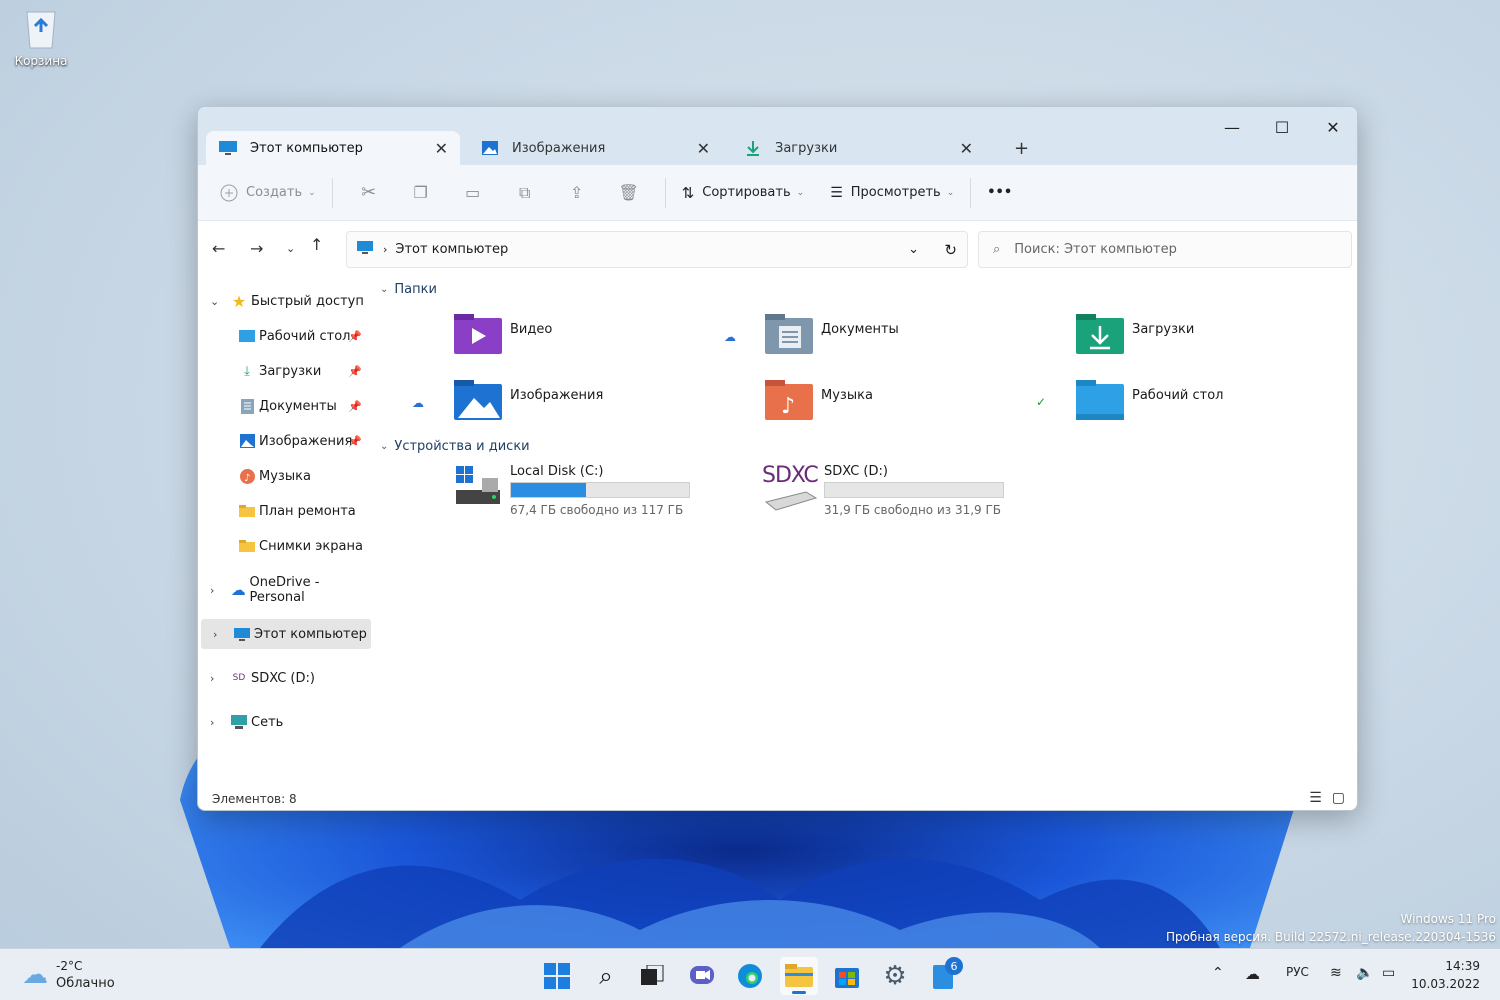 This screenshot has height=1000, width=1500. Describe the element at coordinates (1021, 148) in the screenshot. I see `new-tab-button: +` at that location.